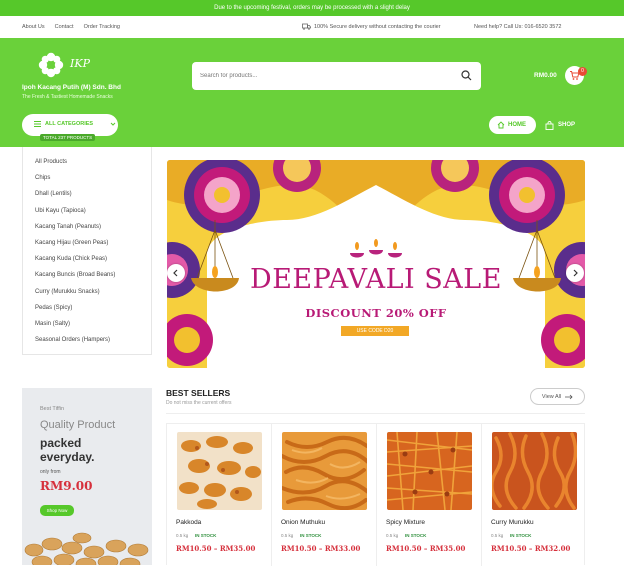  I want to click on promo-quality: Quality Product, so click(78, 425).